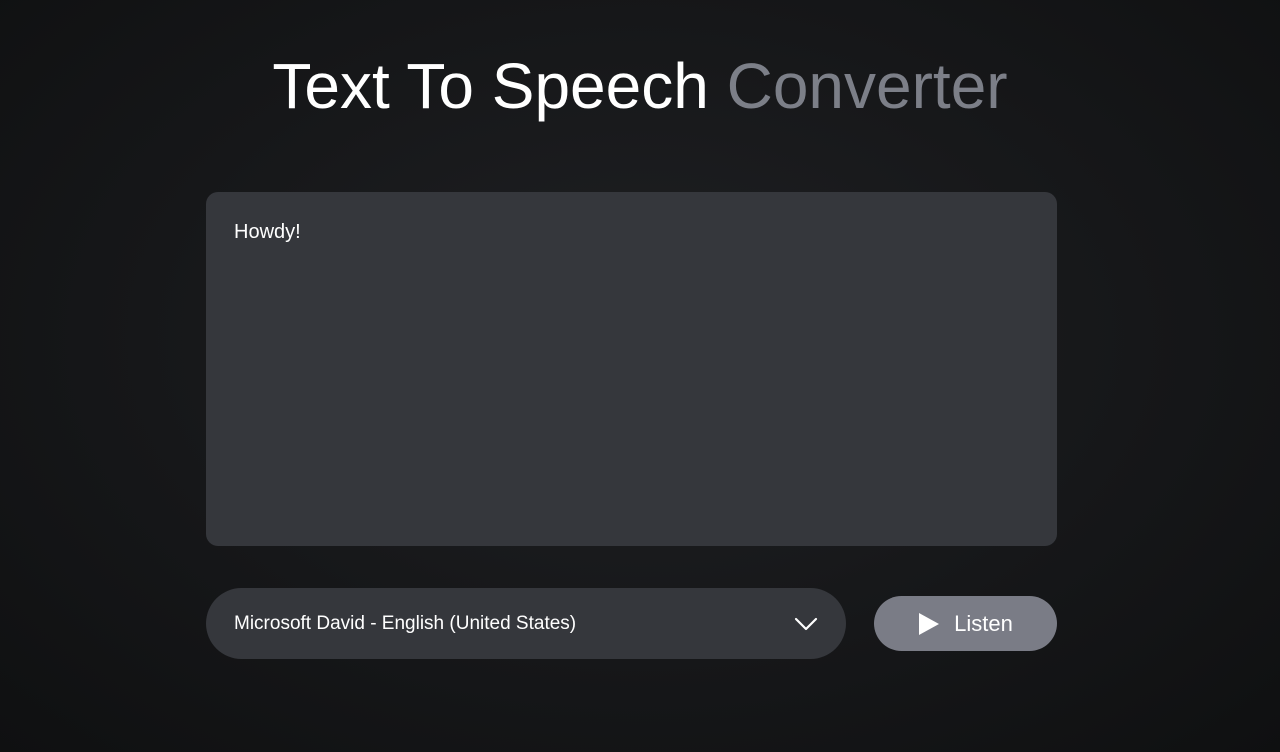 This screenshot has height=752, width=1280. What do you see at coordinates (867, 86) in the screenshot?
I see `title-accent: Converter` at bounding box center [867, 86].